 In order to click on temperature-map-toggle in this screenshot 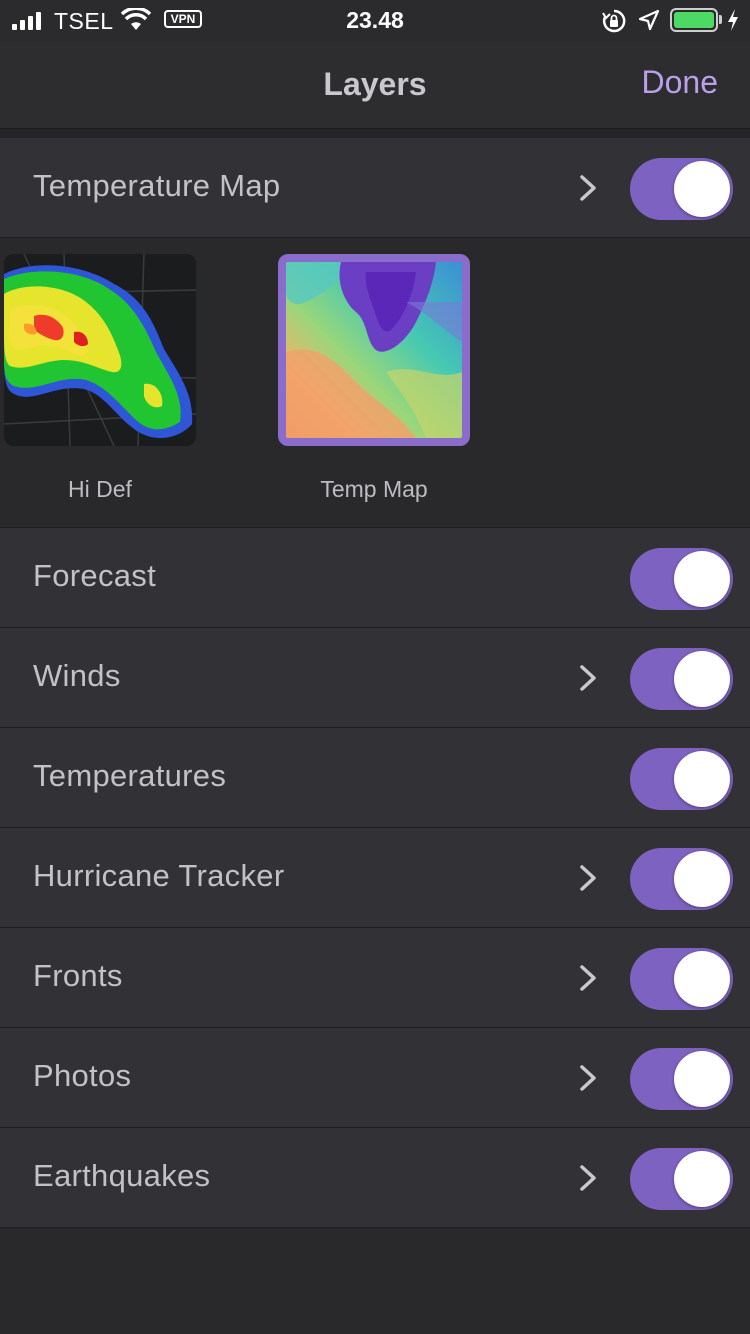, I will do `click(681, 189)`.